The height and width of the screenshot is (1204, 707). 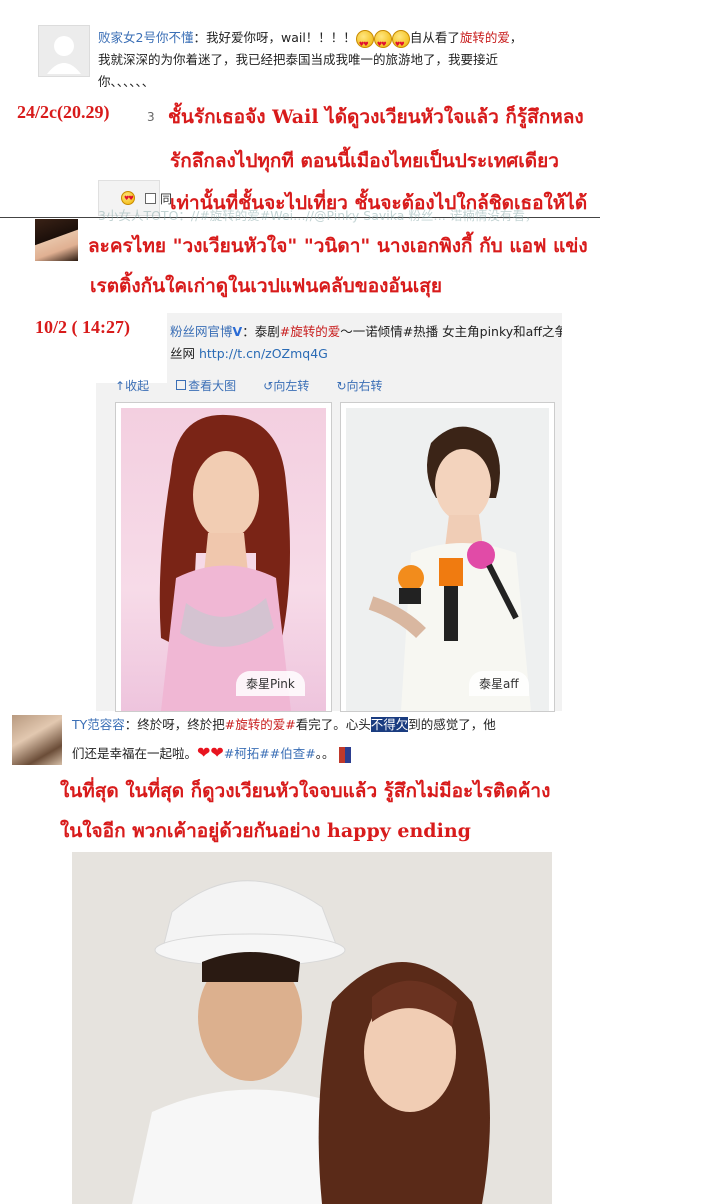 What do you see at coordinates (268, 386) in the screenshot?
I see `rotate-left-icon: ↺` at bounding box center [268, 386].